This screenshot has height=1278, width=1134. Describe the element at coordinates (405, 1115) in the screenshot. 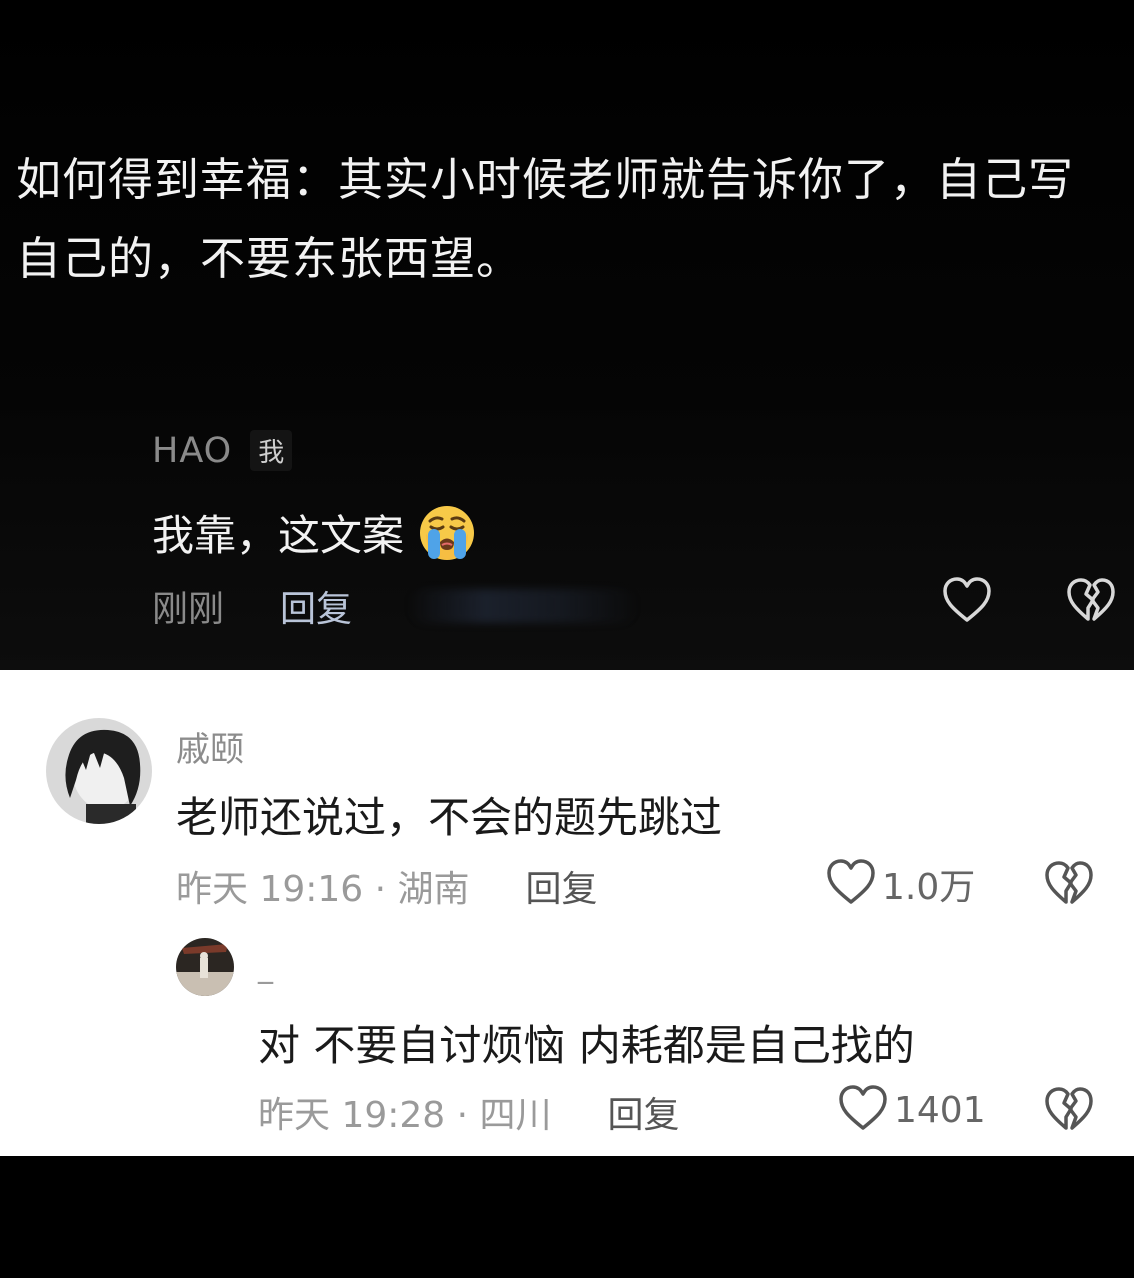

I see `reply-time-location: 昨天 19:28 · 四川` at that location.